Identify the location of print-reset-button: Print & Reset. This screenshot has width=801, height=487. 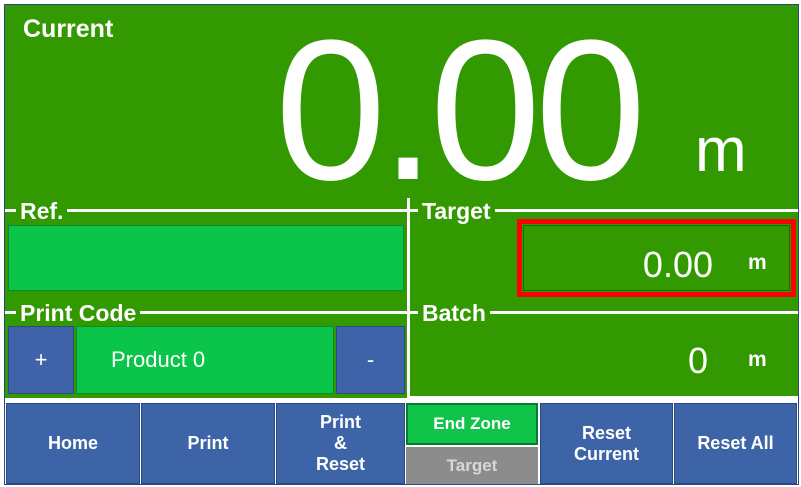
(340, 443).